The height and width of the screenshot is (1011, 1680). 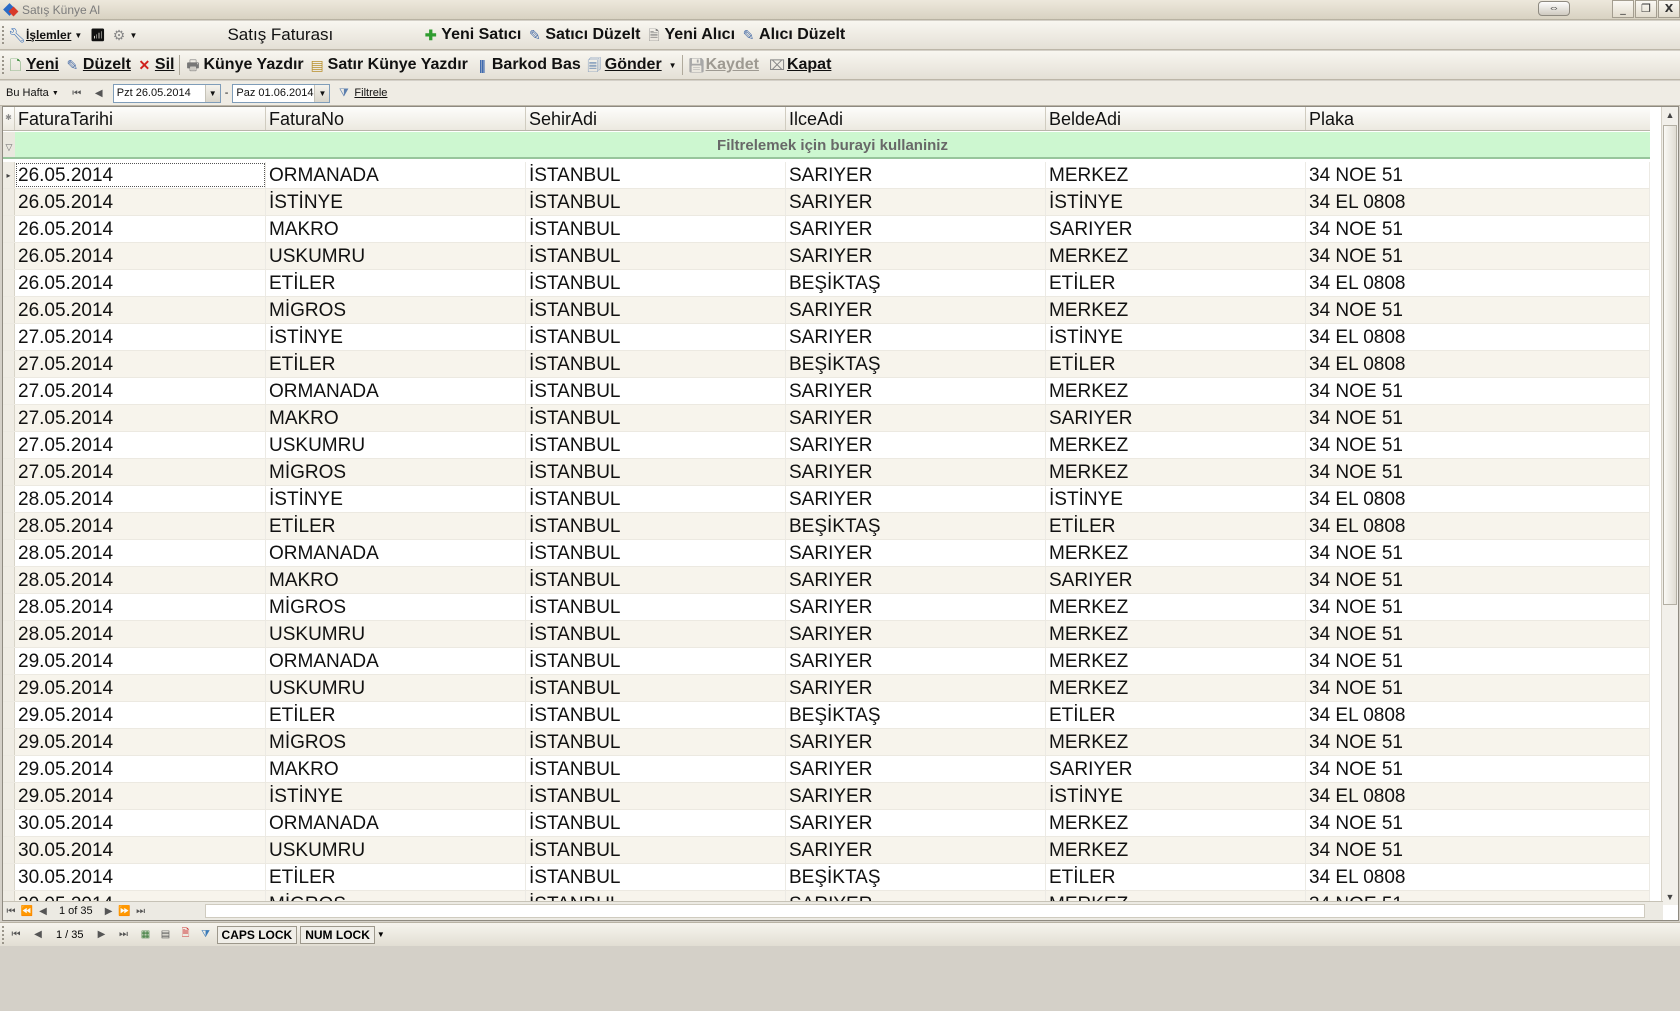 I want to click on filter-row: ▽ Filtrelemek için burayi kullaniniz, so click(x=826, y=145).